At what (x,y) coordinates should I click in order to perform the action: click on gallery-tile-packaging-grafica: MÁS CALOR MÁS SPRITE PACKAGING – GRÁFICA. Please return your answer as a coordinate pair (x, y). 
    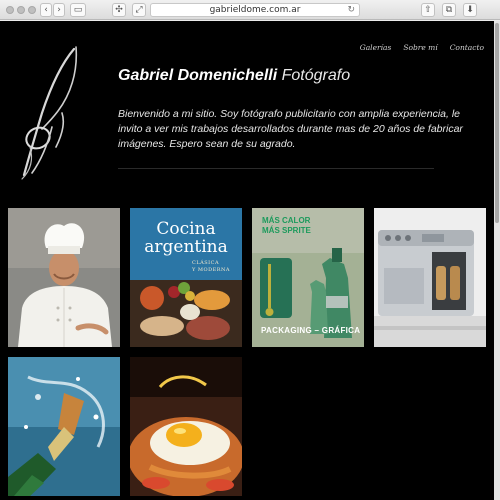
    Looking at the image, I should click on (308, 277).